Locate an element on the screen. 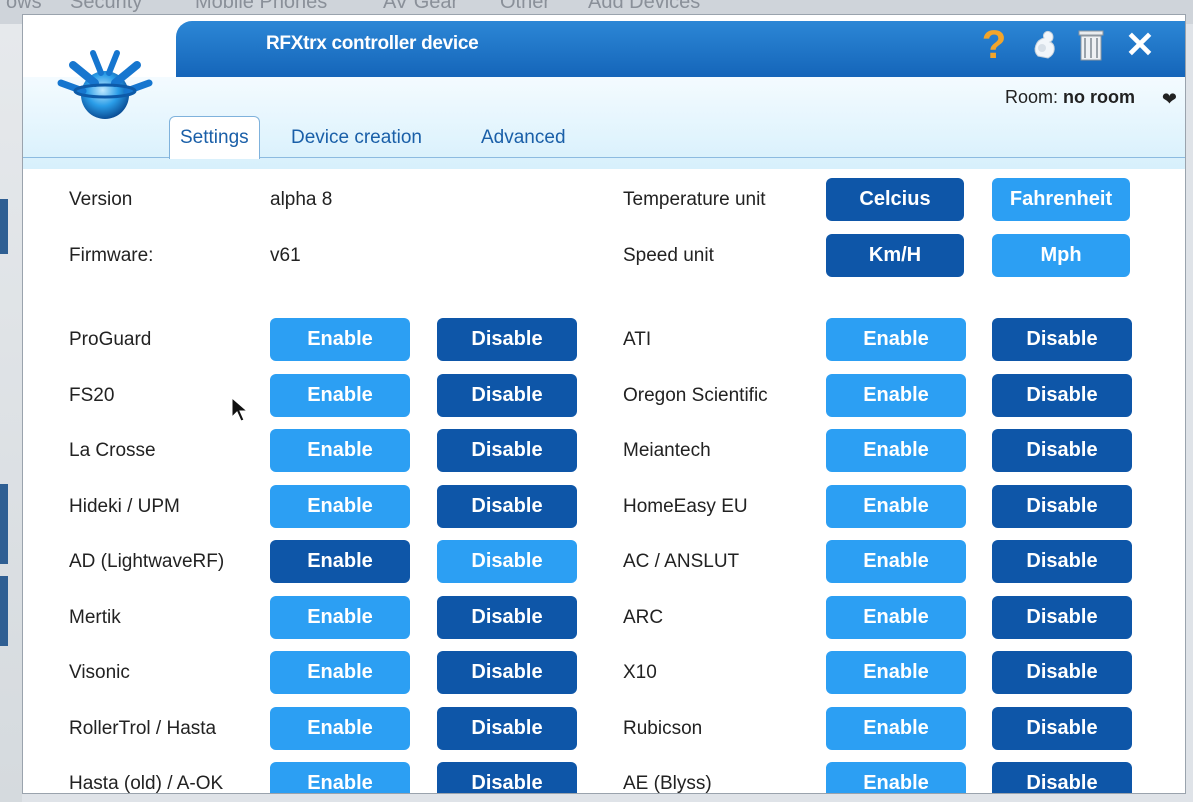 This screenshot has height=802, width=1193. protocol-label: RollerTrol / Hasta is located at coordinates (143, 728).